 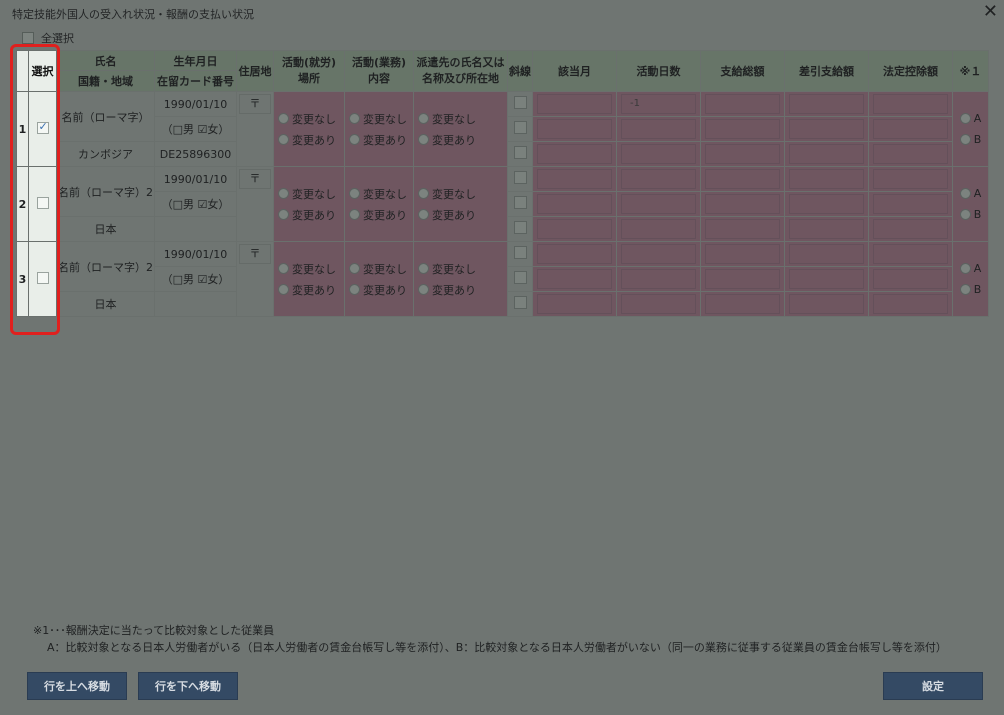 What do you see at coordinates (105, 304) in the screenshot?
I see `nationality-cell: 日本` at bounding box center [105, 304].